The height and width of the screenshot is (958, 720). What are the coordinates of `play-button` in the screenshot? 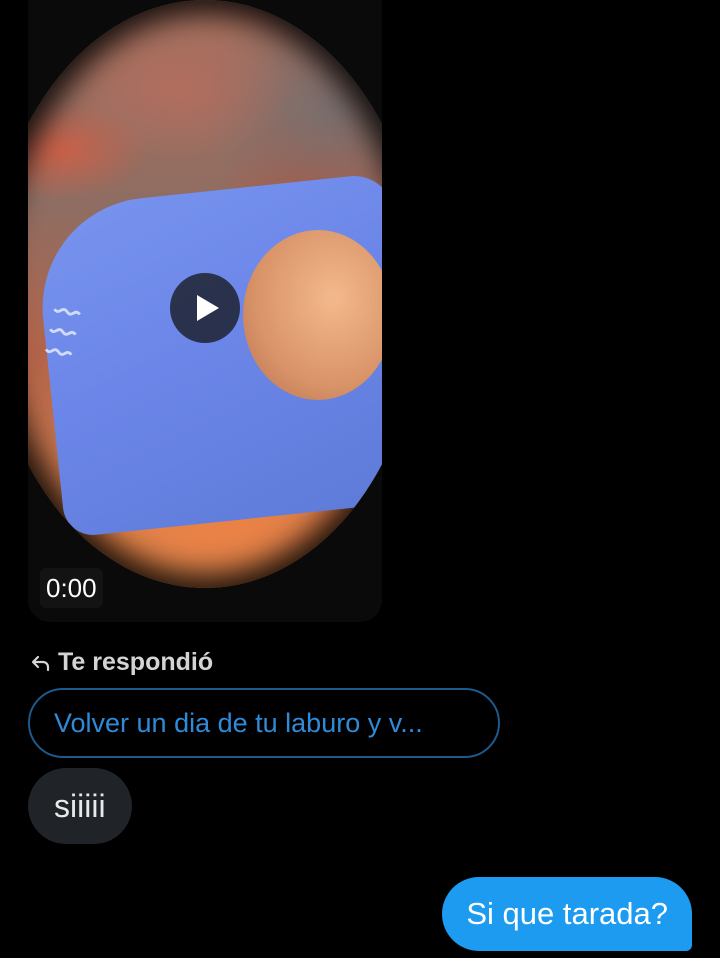 It's located at (205, 308).